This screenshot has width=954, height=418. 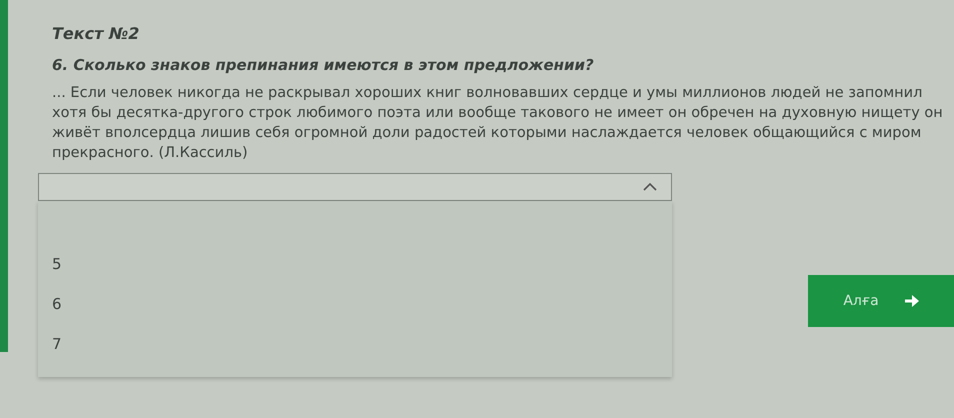 What do you see at coordinates (355, 346) in the screenshot?
I see `dropdown-option: 7` at bounding box center [355, 346].